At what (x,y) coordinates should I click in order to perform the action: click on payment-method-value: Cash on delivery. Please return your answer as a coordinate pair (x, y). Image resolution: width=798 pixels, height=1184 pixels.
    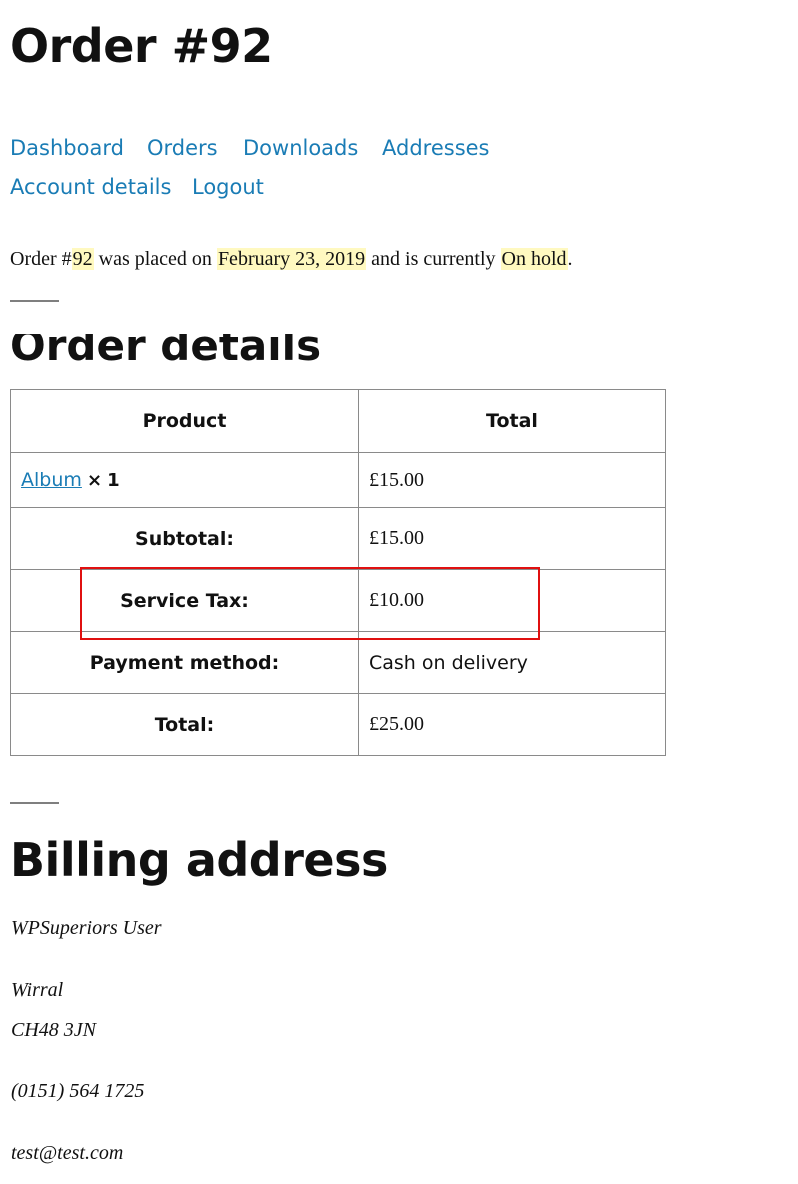
    Looking at the image, I should click on (512, 662).